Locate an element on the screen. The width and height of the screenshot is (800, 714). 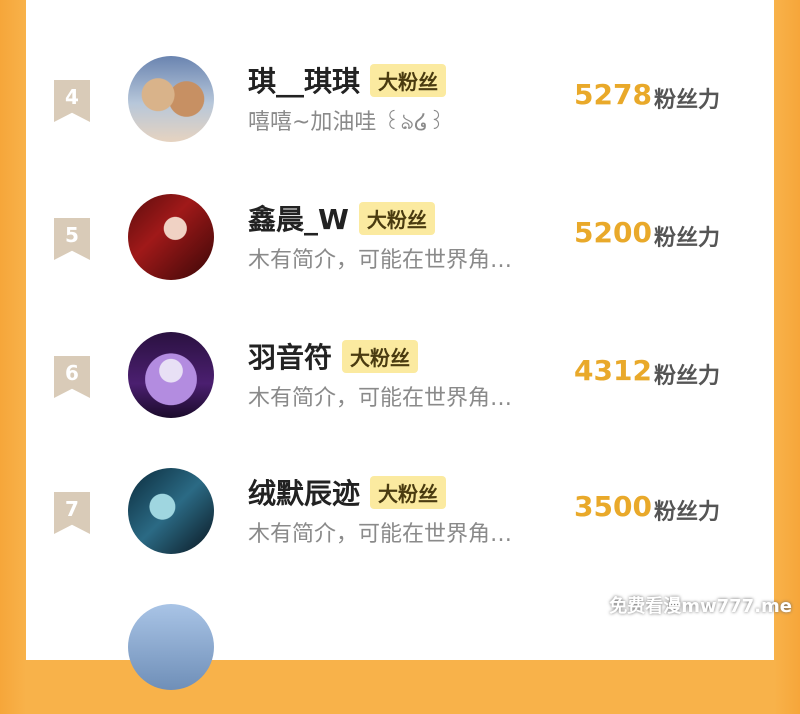
list-item is located at coordinates (400, 659).